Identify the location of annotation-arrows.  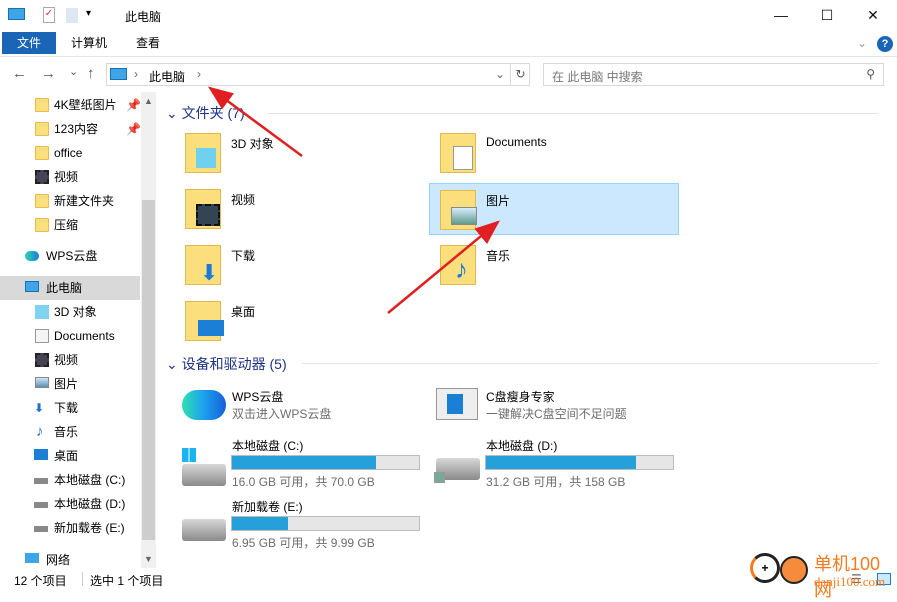
(353, 200).